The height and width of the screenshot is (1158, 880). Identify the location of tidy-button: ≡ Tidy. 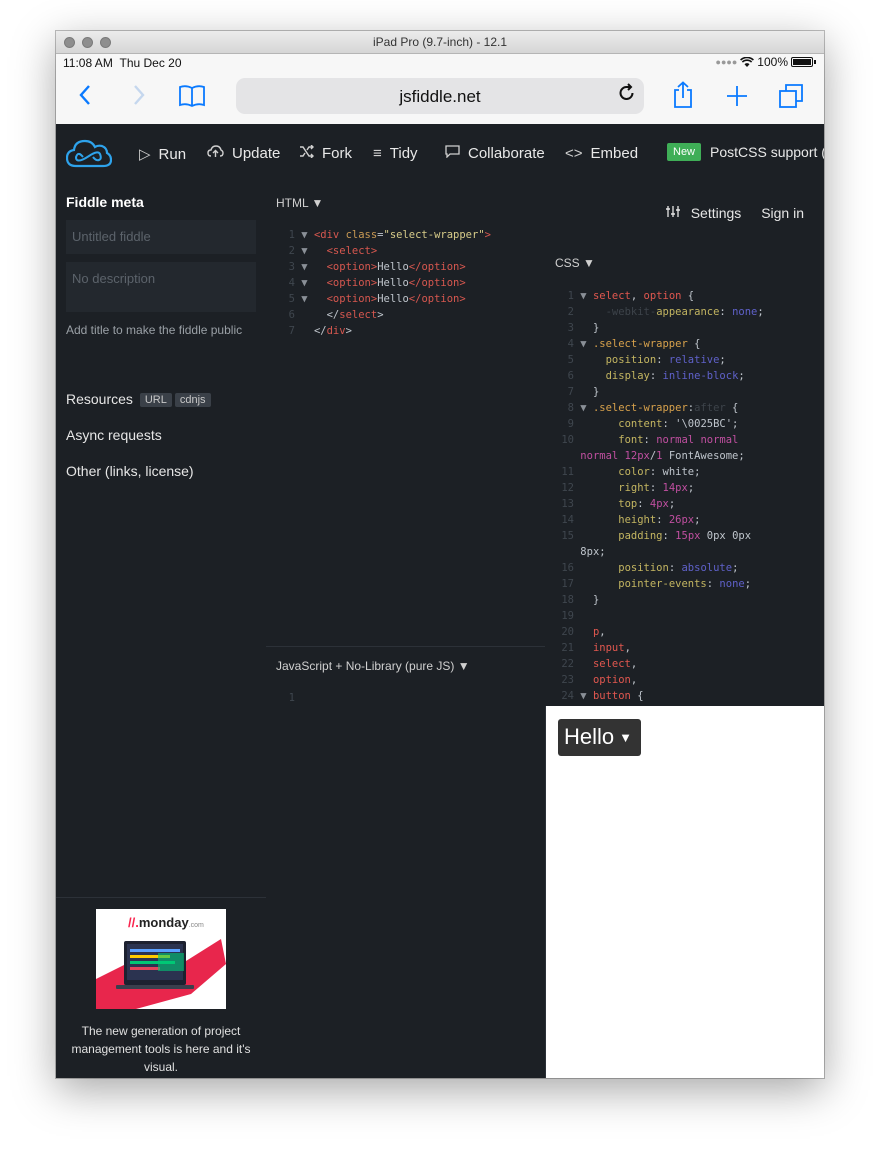
(395, 153).